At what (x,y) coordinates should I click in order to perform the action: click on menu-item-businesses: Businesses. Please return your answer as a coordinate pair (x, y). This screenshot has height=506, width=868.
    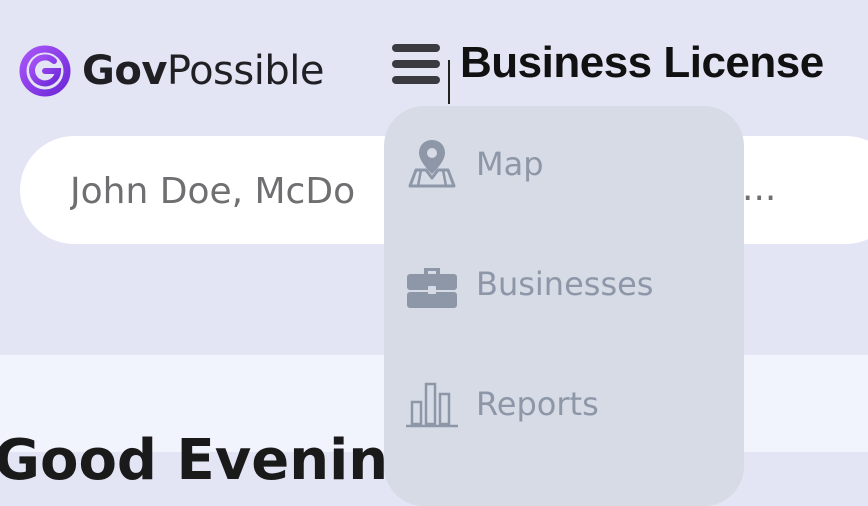
    Looking at the image, I should click on (528, 284).